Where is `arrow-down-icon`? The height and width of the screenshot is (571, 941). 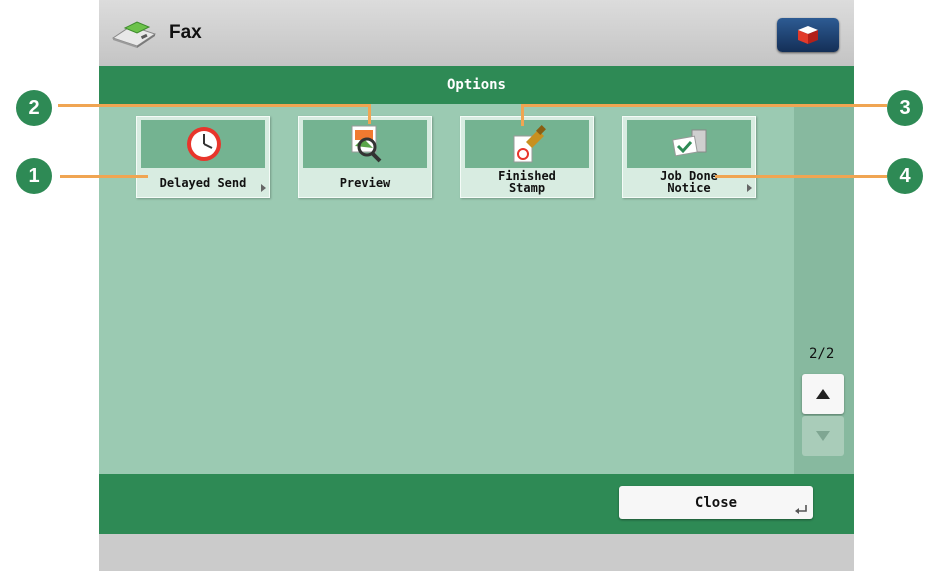 arrow-down-icon is located at coordinates (823, 436).